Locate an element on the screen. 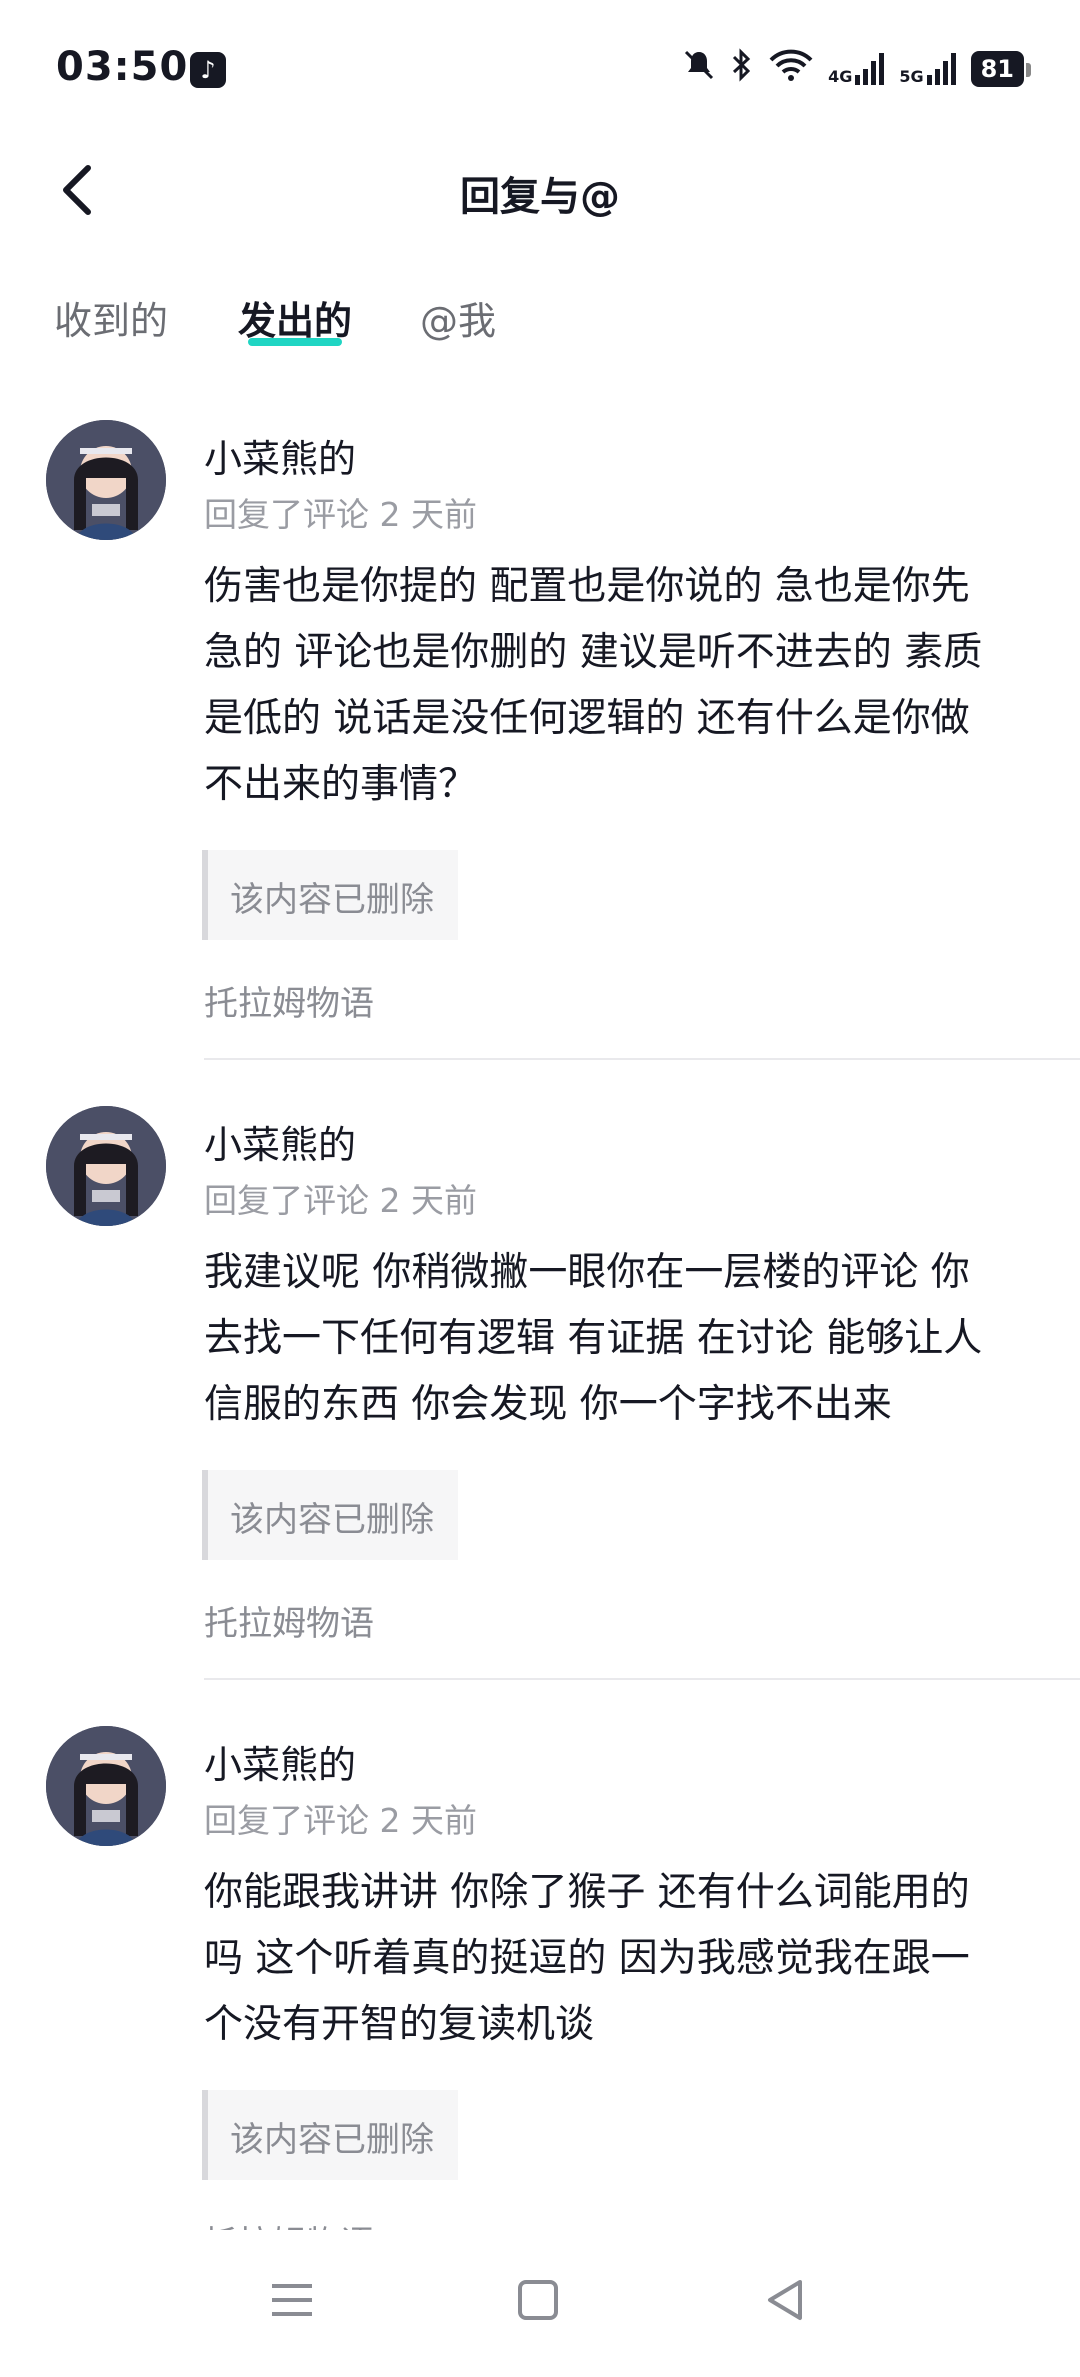 This screenshot has height=2377, width=1080. system-nav-bar is located at coordinates (540, 2303).